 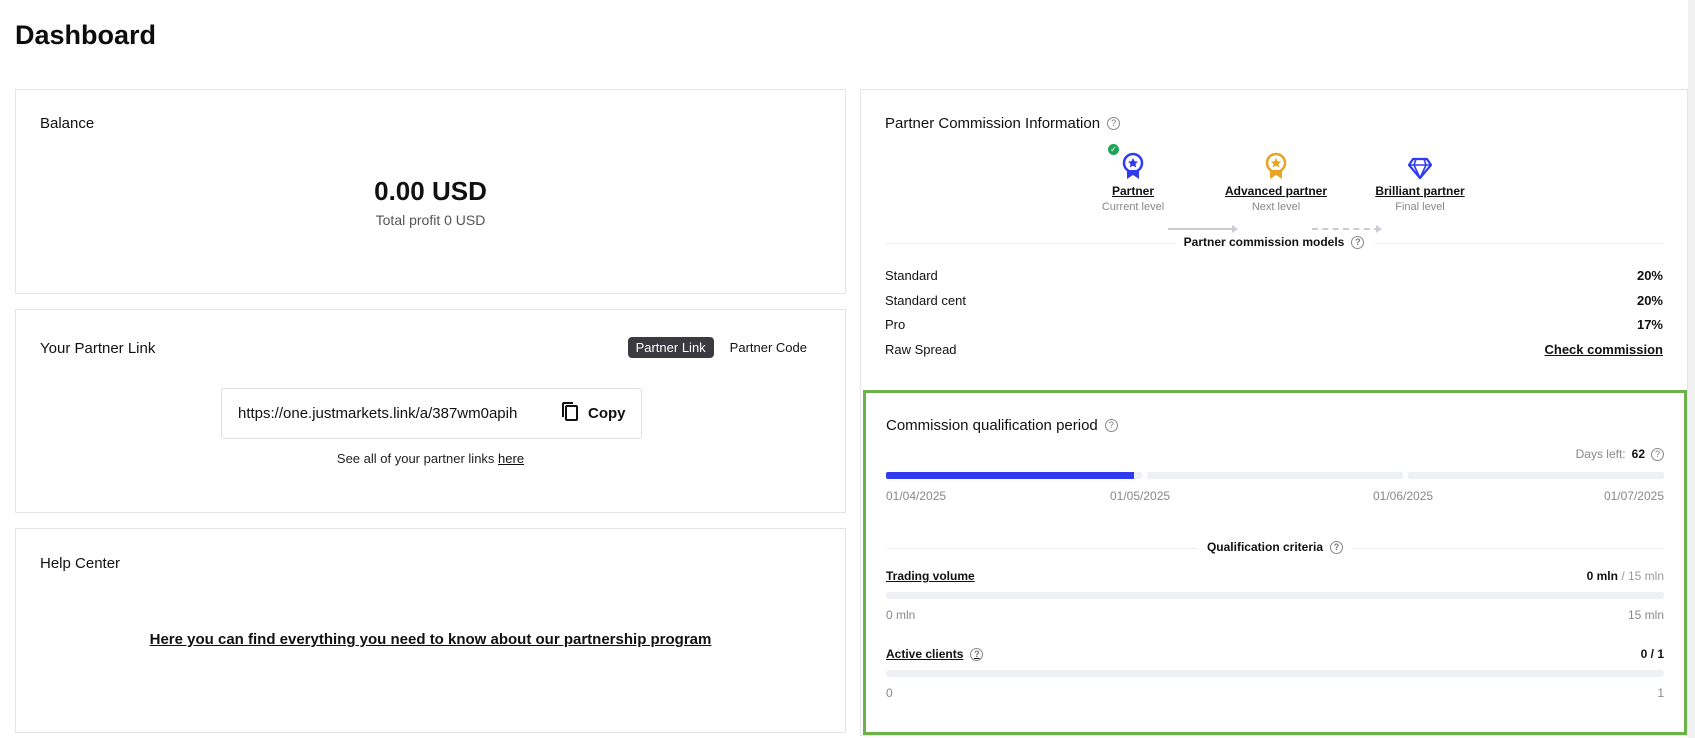 What do you see at coordinates (925, 300) in the screenshot?
I see `model-name: Standard cent` at bounding box center [925, 300].